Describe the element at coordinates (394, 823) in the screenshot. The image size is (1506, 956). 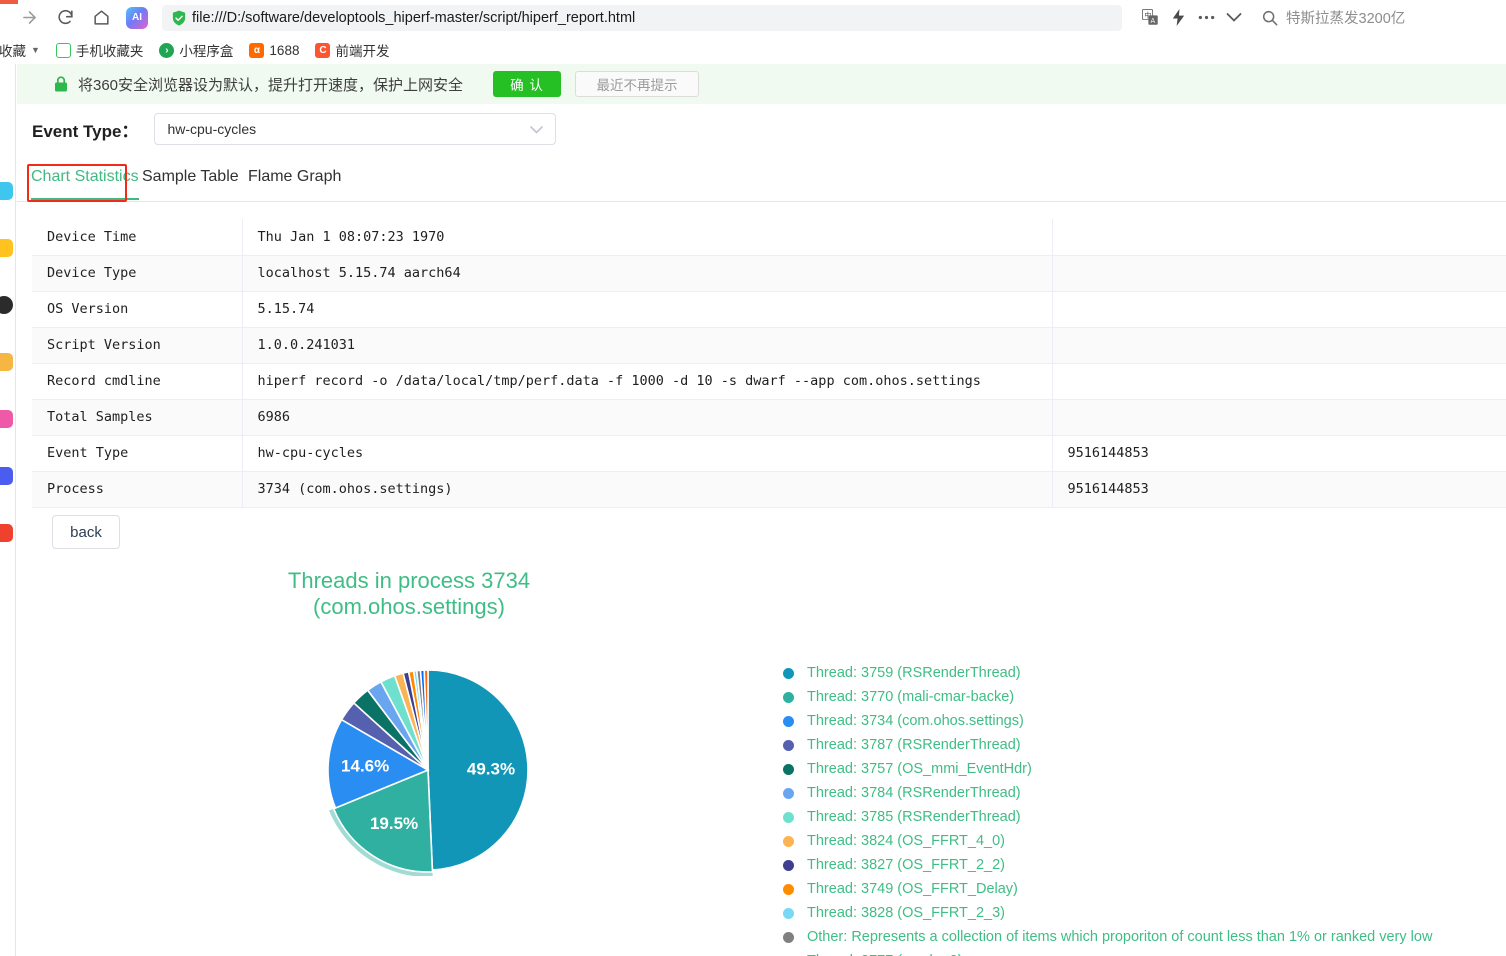
I see `pie-slice-percent-label: 19.5%` at that location.